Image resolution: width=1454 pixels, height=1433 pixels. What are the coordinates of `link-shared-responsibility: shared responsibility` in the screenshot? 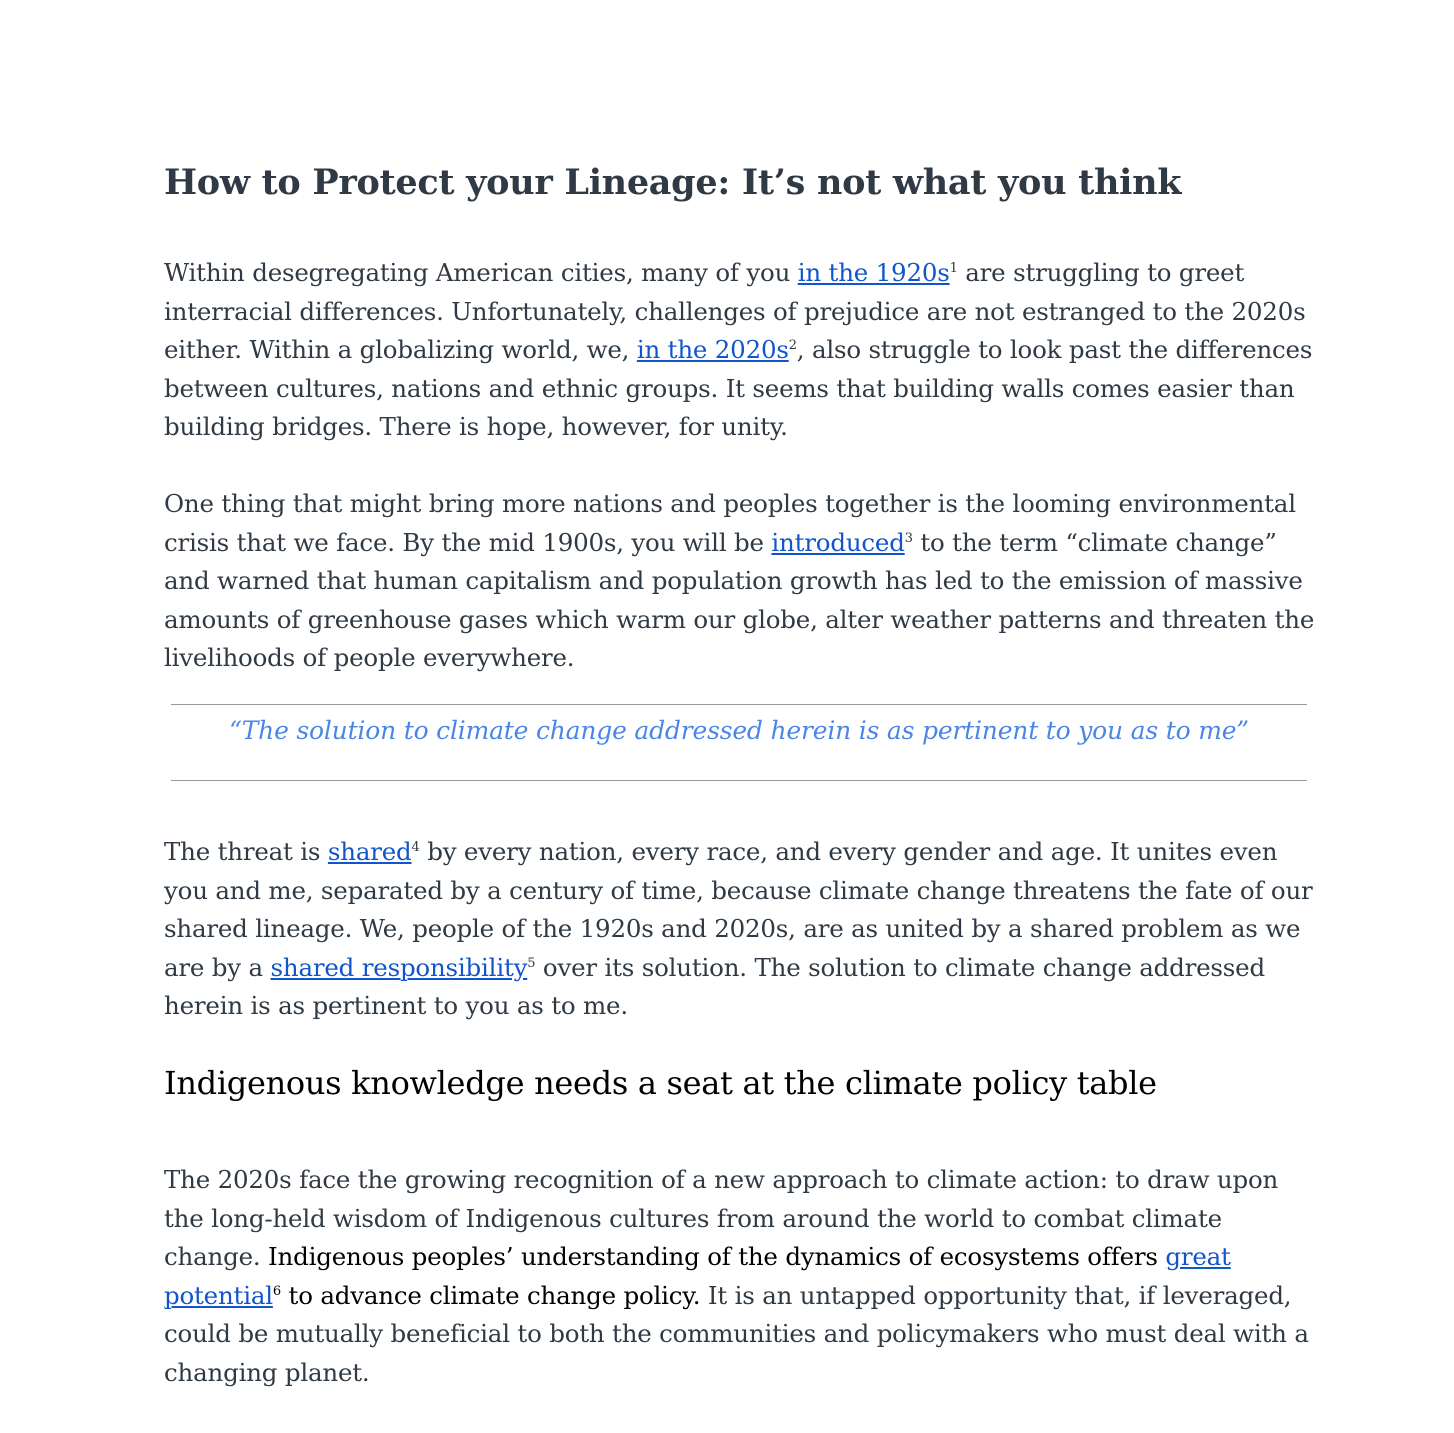 It's located at (399, 967).